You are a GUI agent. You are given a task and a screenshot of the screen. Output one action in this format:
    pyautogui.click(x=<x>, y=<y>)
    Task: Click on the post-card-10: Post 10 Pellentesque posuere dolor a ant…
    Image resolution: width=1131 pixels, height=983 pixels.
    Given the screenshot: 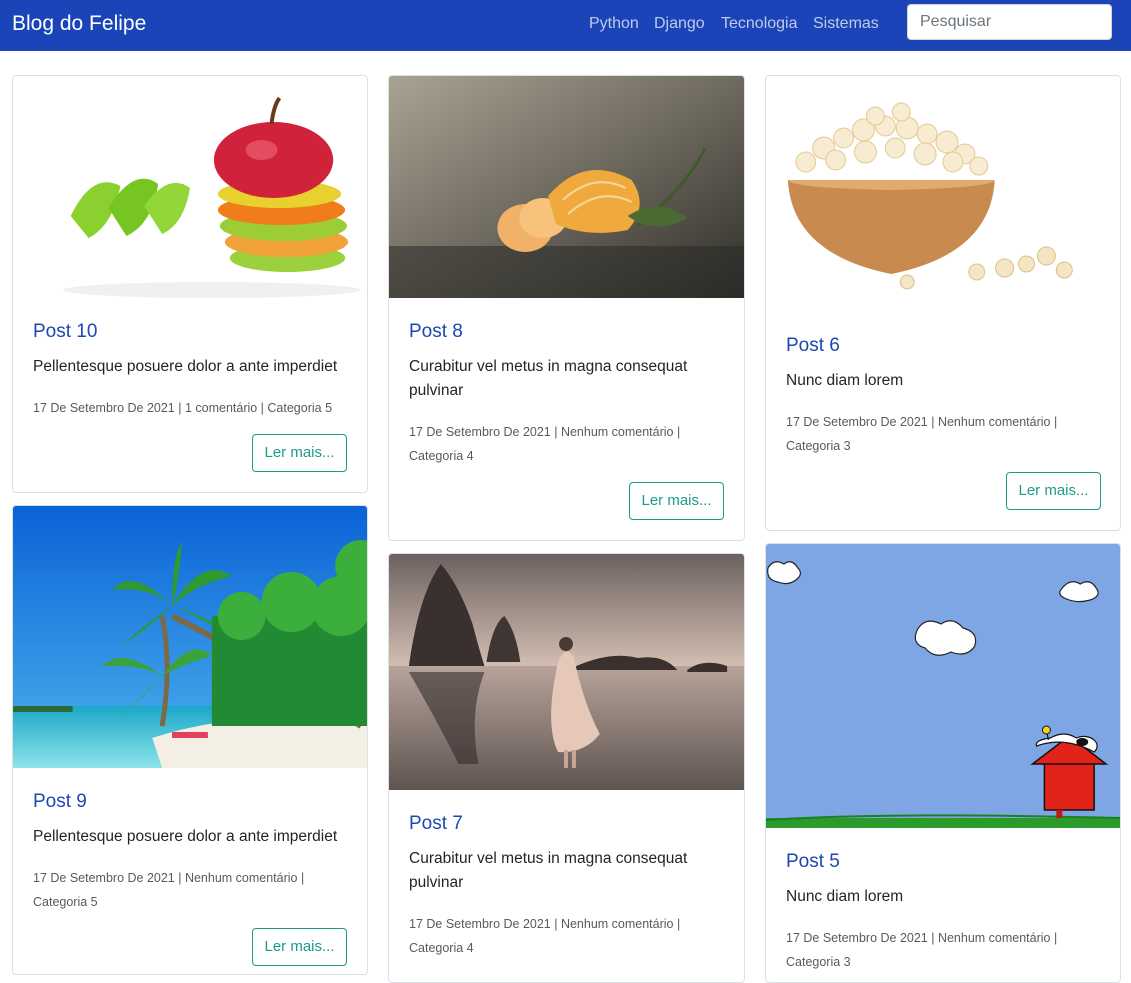 What is the action you would take?
    pyautogui.click(x=190, y=284)
    